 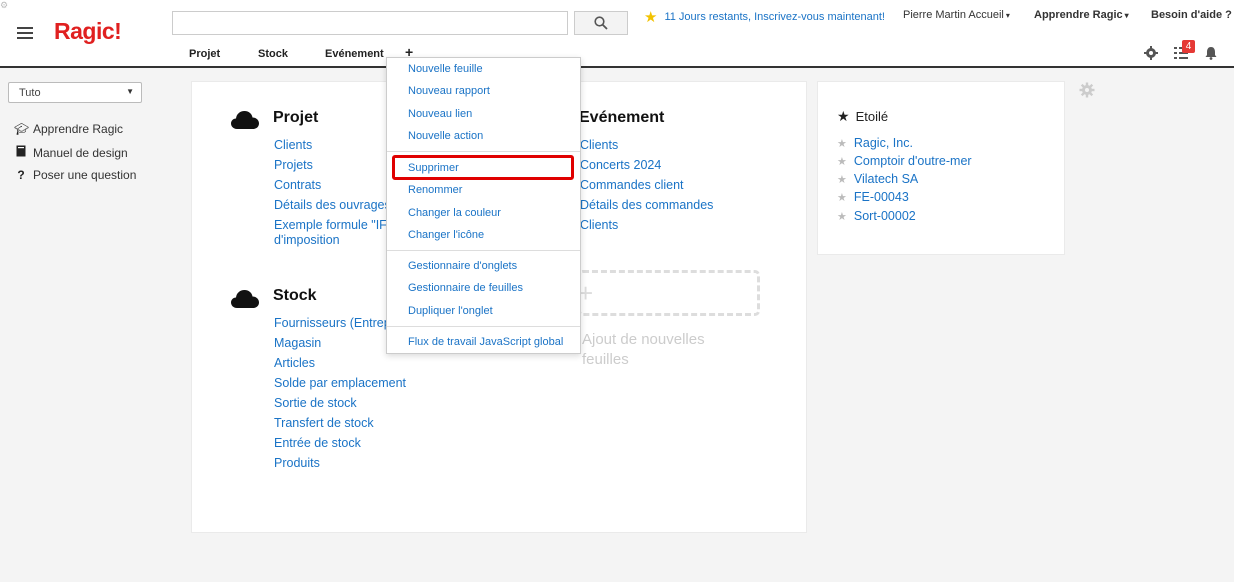 I want to click on starred-item: ★ FE-00043, so click(x=873, y=197).